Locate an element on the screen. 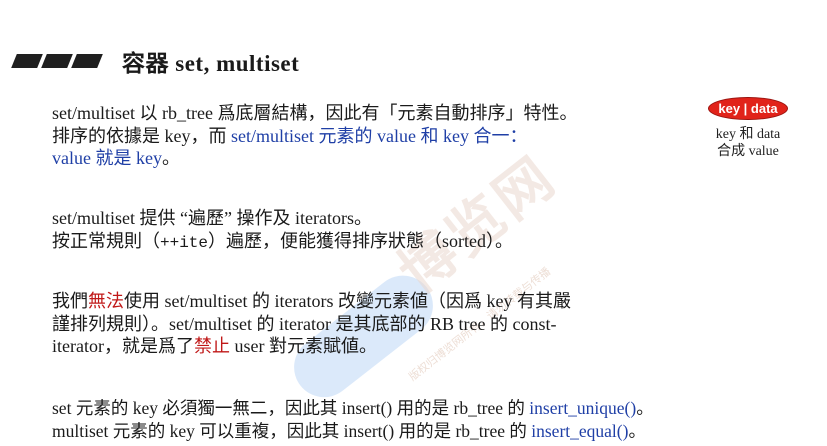  key-data-badge: key | data is located at coordinates (748, 108).